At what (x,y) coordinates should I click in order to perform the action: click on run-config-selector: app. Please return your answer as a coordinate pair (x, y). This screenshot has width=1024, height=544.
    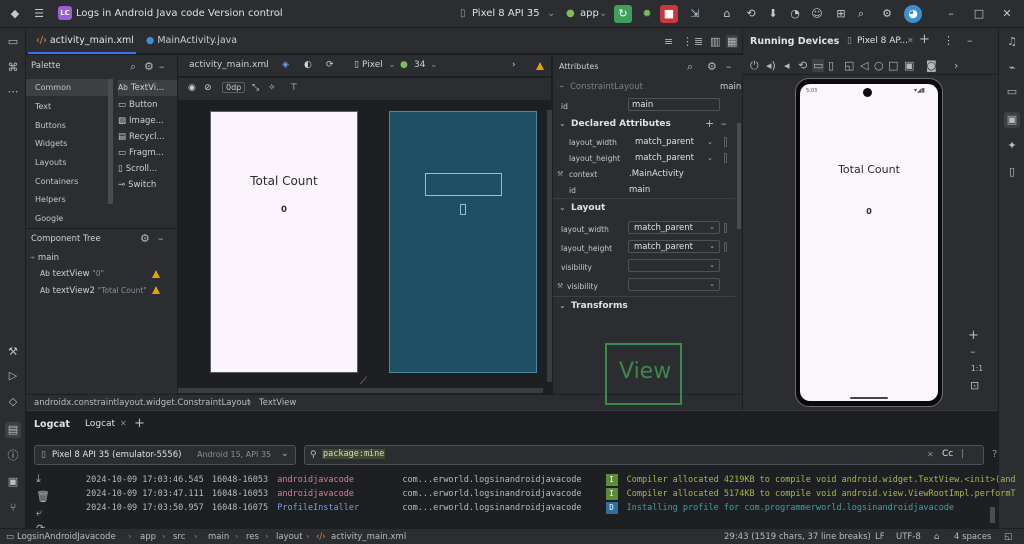
    Looking at the image, I should click on (589, 13).